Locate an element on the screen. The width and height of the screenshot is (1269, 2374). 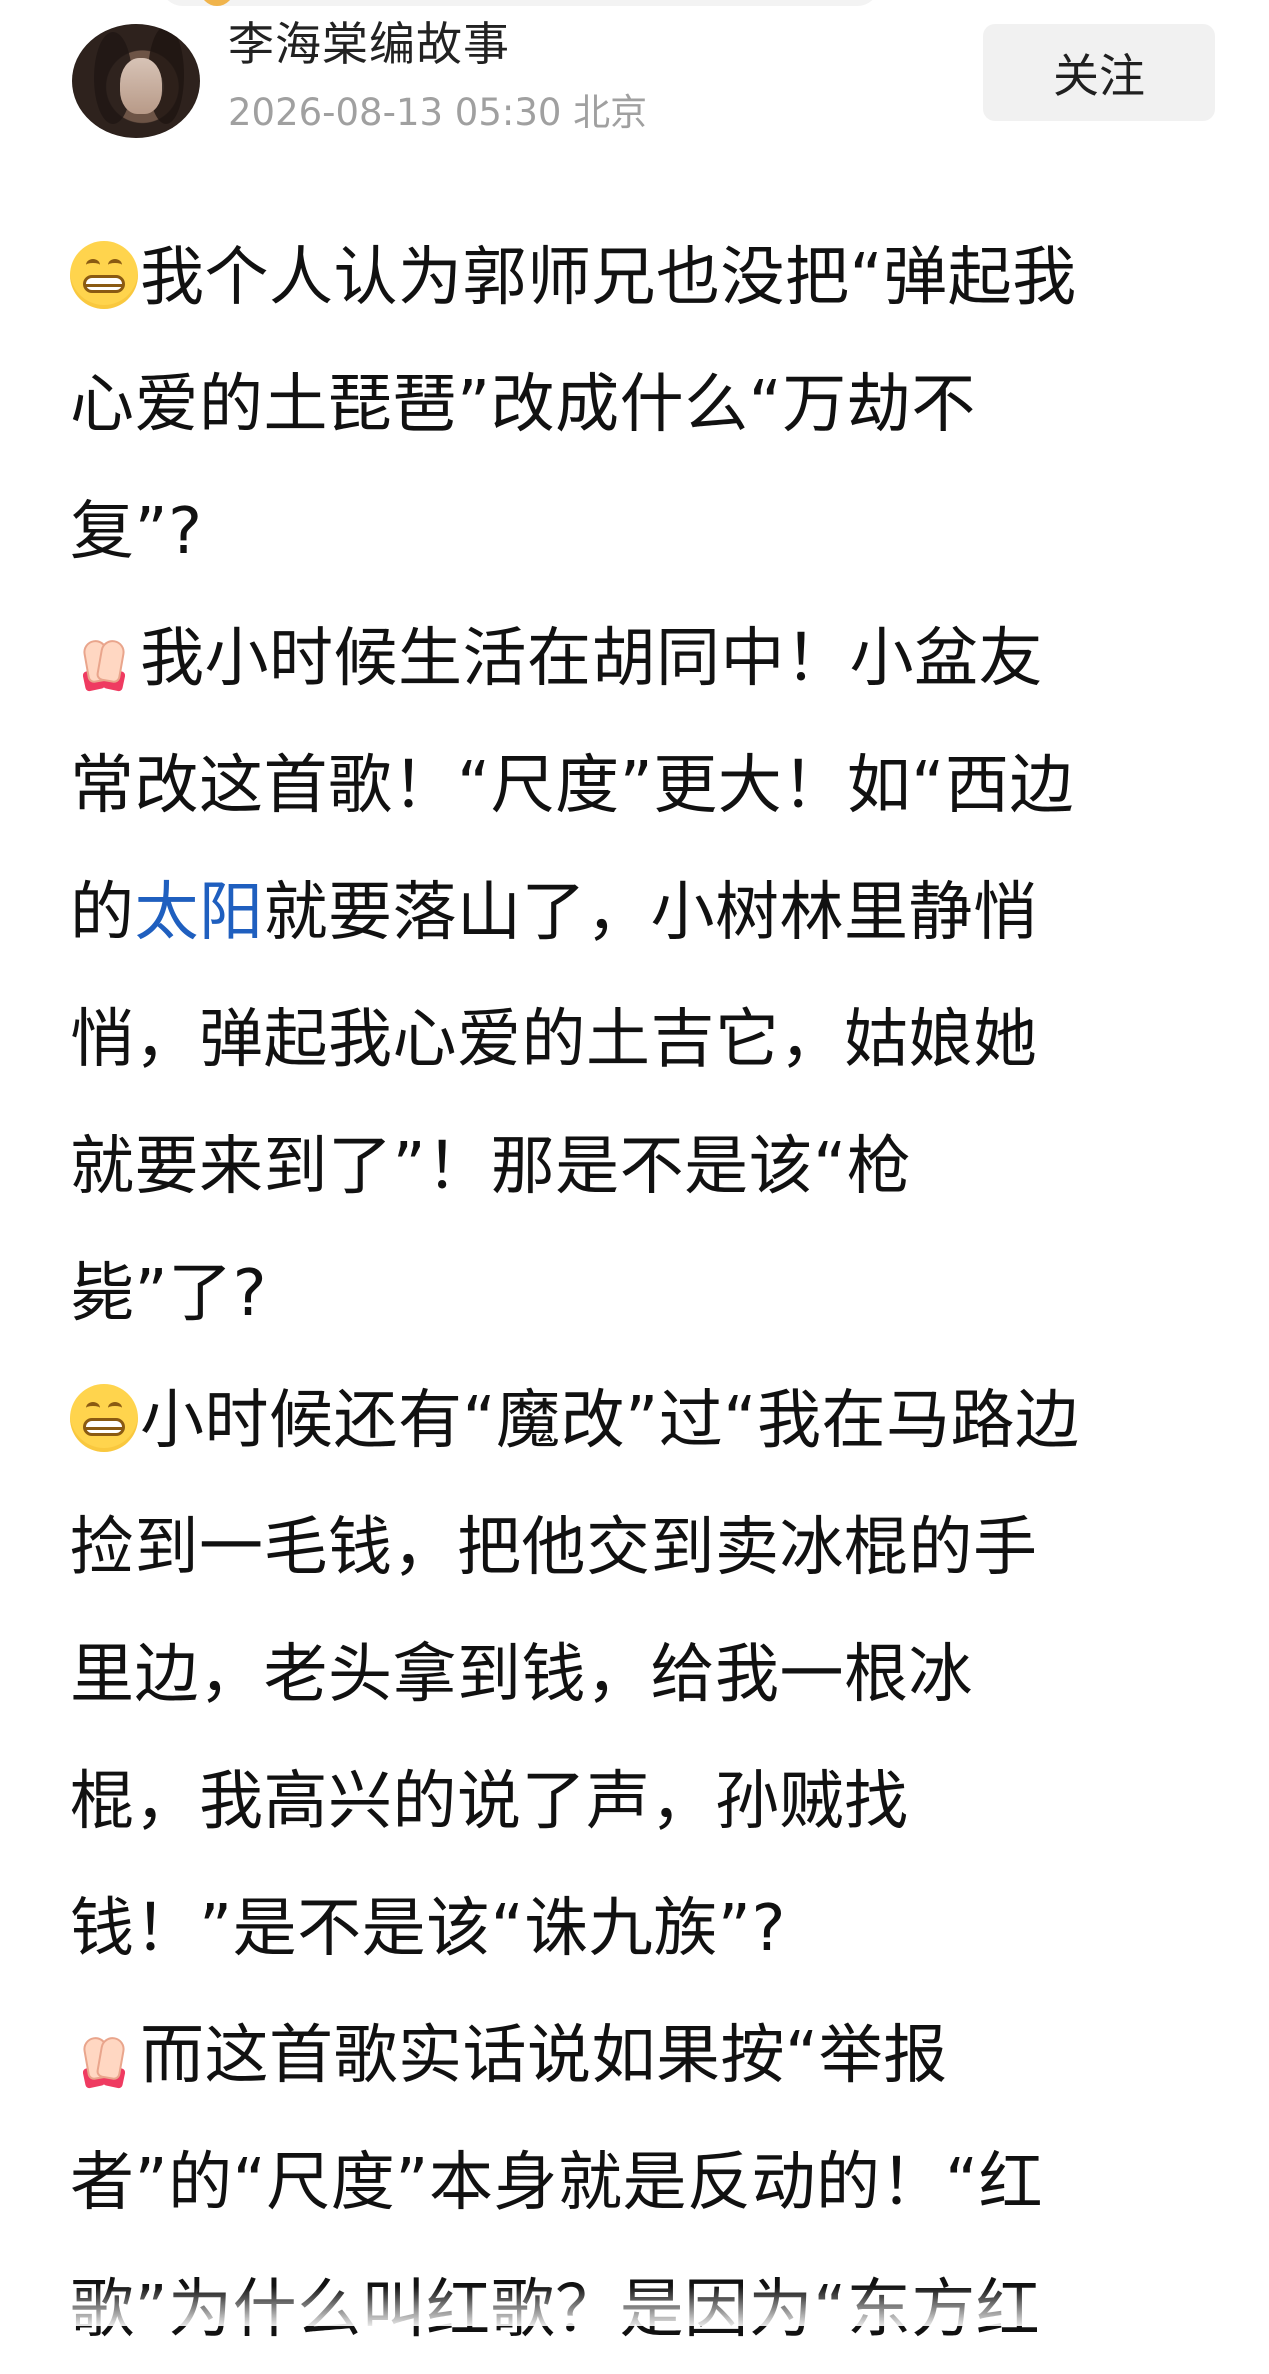
body-text-9: 毙”了? is located at coordinates (169, 1294).